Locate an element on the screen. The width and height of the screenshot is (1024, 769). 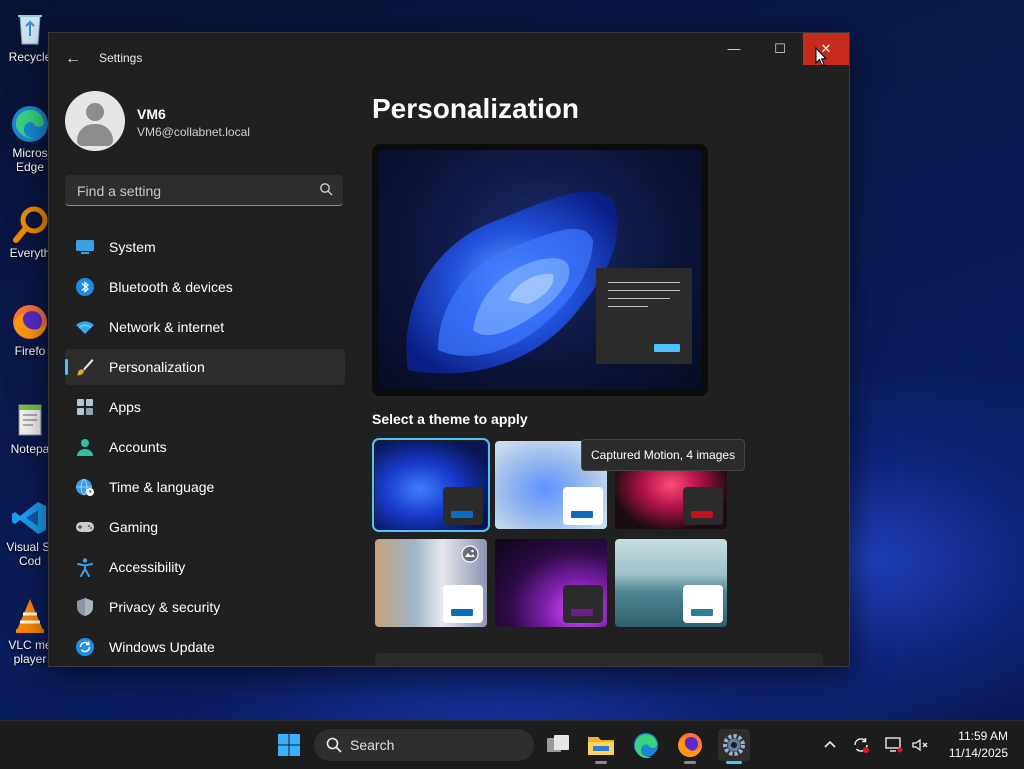
wallpaper-preview is located at coordinates (540, 270).